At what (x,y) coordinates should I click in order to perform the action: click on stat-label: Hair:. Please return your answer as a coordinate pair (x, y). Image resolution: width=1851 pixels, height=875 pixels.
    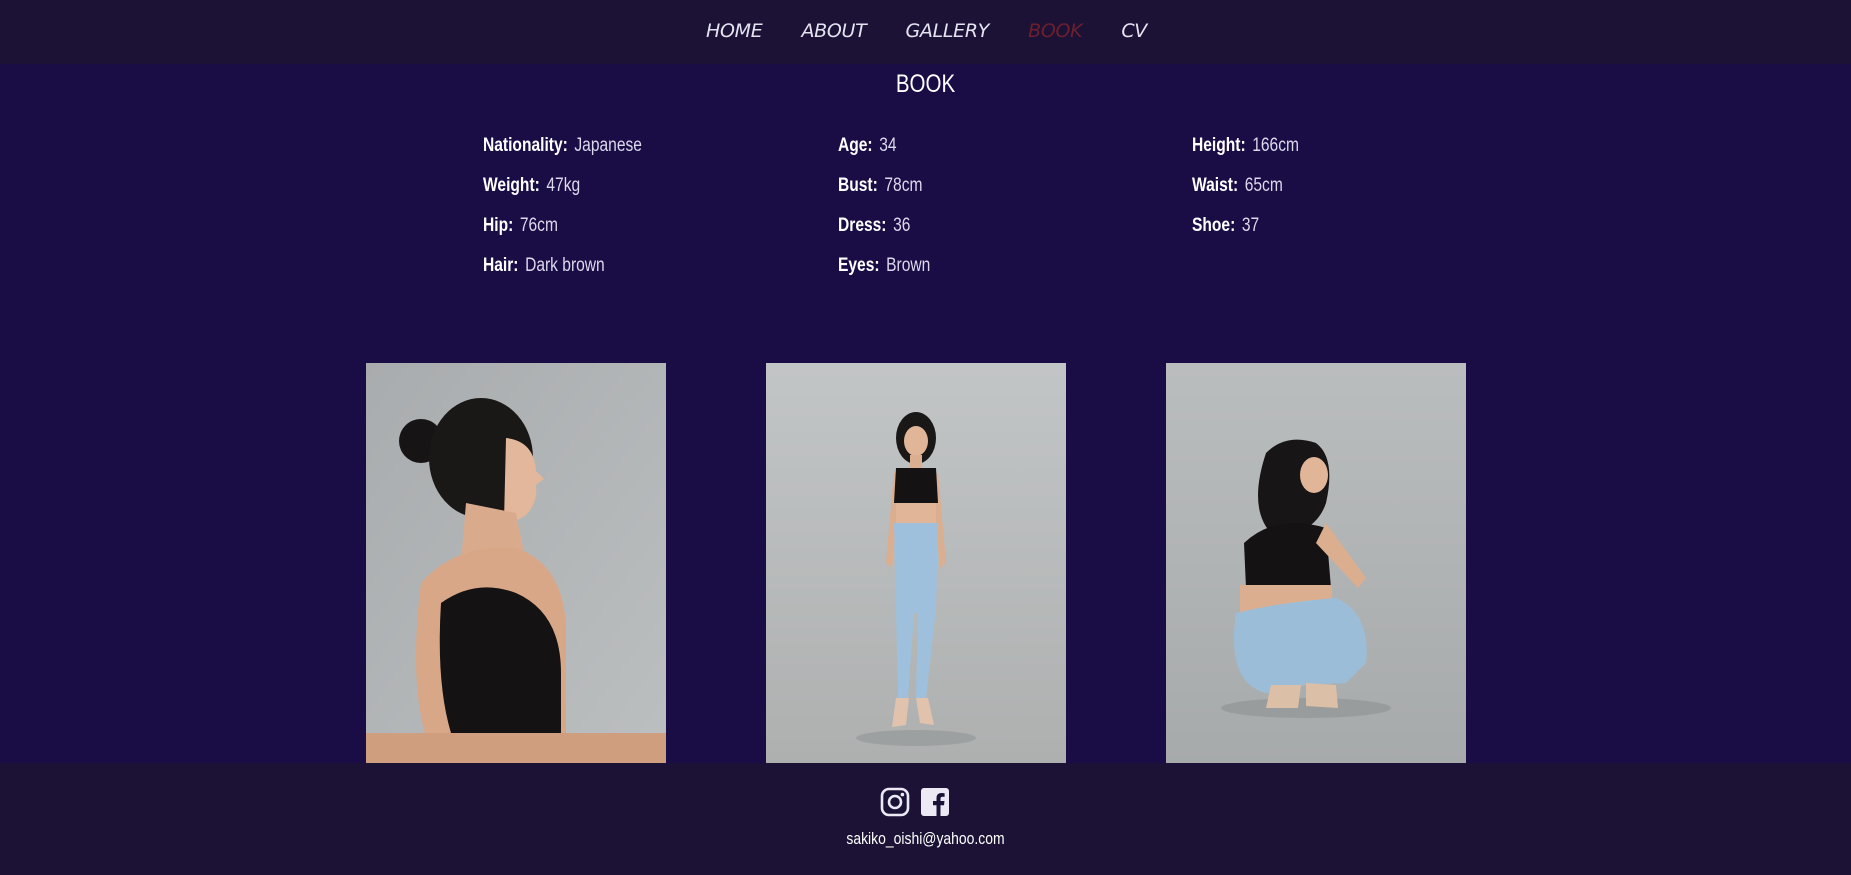
    Looking at the image, I should click on (501, 265).